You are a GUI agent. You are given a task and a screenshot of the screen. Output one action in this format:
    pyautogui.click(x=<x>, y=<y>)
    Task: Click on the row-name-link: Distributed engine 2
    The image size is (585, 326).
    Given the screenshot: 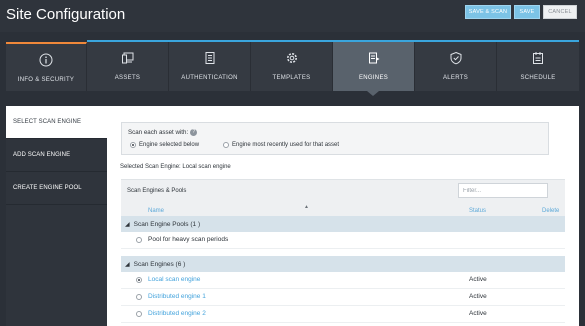 What is the action you would take?
    pyautogui.click(x=177, y=313)
    